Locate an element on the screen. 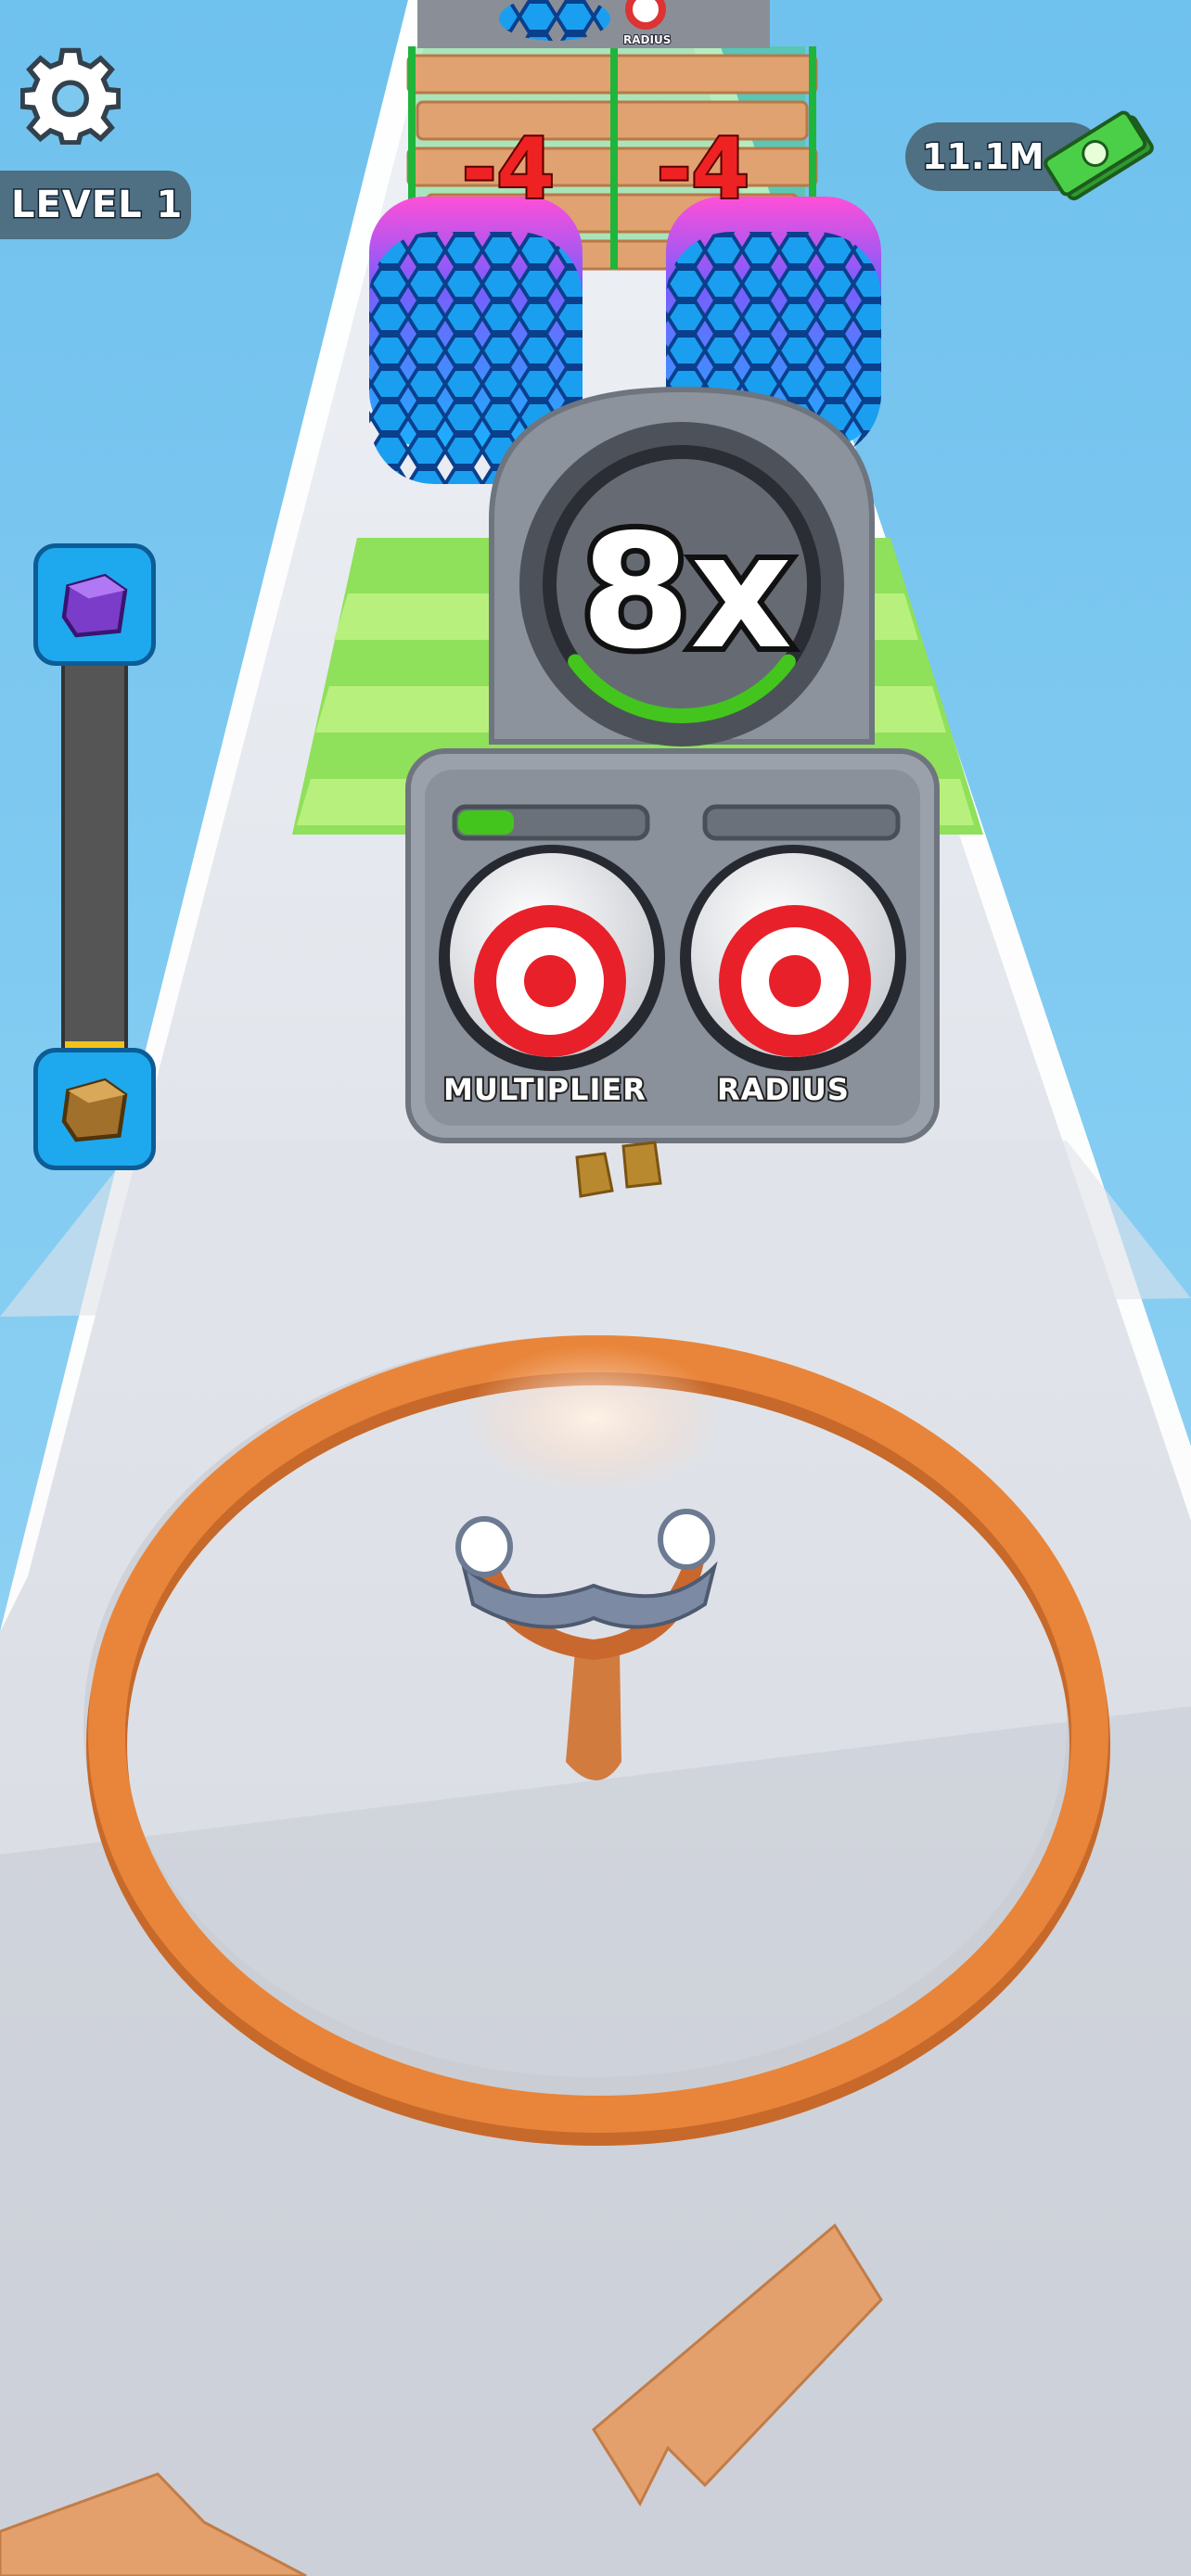 Image resolution: width=1191 pixels, height=2576 pixels. gold-gem-icon is located at coordinates (95, 1110).